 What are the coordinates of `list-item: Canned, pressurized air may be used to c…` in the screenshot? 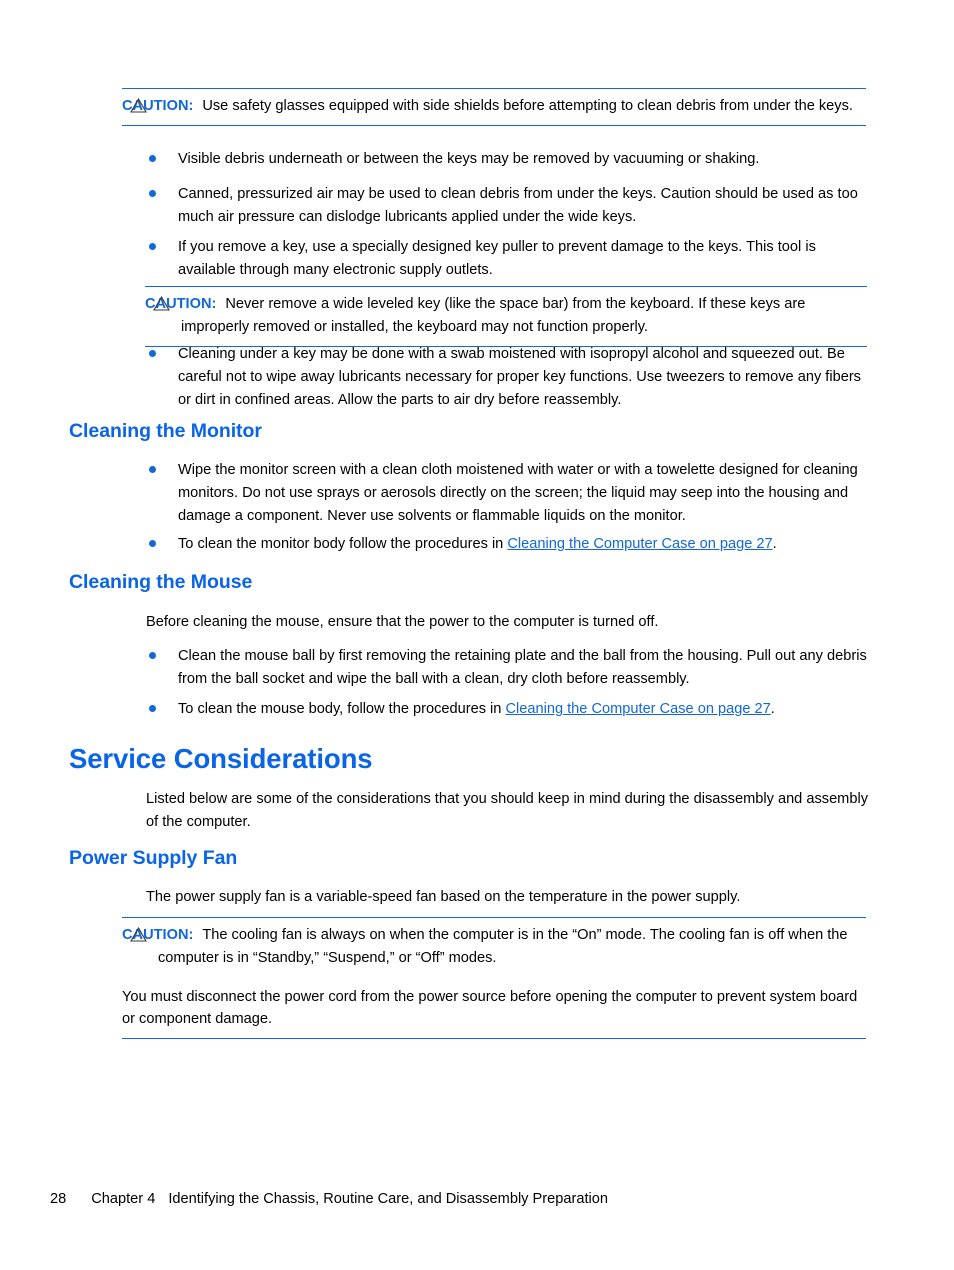 It's located at (507, 206).